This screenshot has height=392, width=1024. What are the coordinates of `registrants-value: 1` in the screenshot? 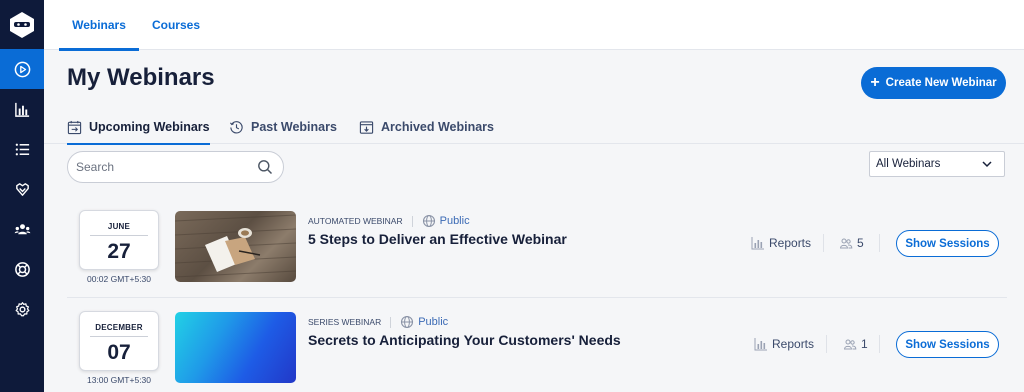 It's located at (864, 344).